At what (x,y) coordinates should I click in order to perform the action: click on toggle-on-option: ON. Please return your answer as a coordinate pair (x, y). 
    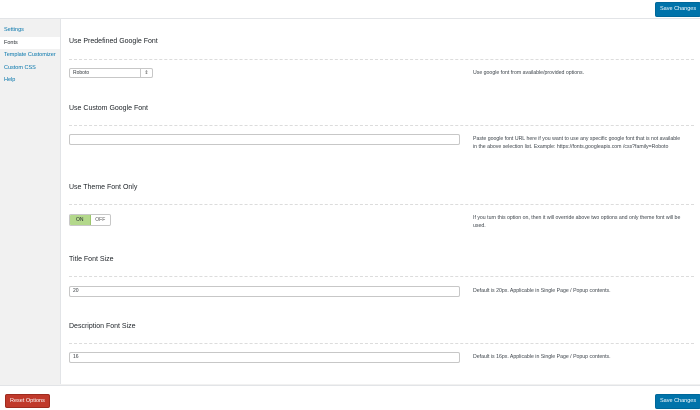
    Looking at the image, I should click on (80, 220).